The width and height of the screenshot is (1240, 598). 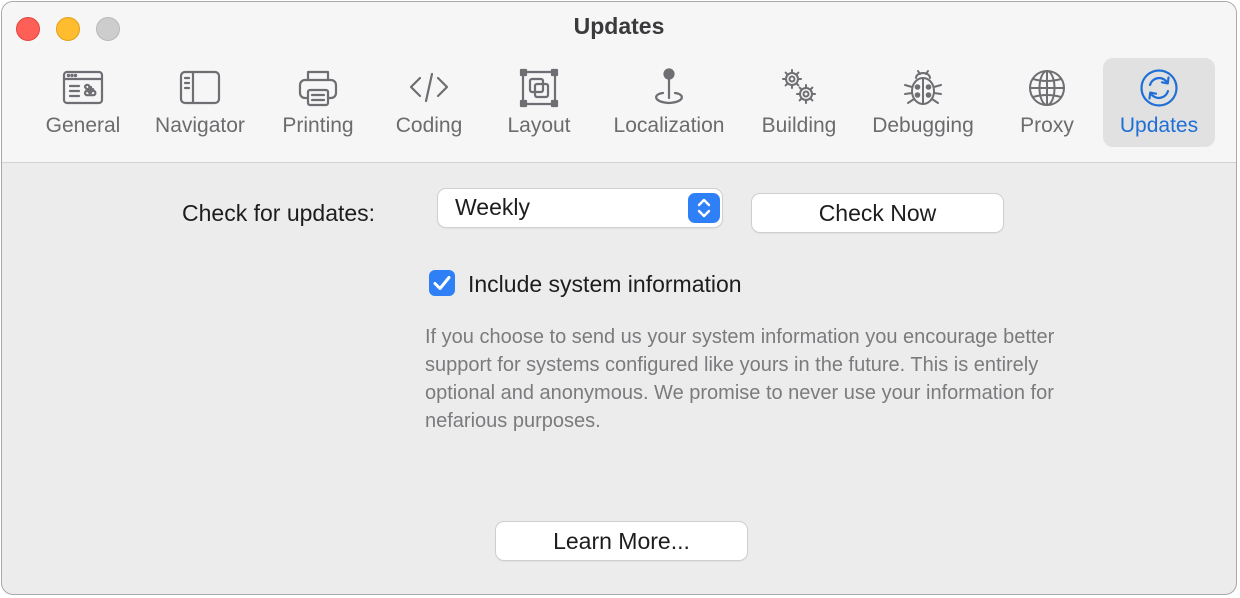 I want to click on include-system-info-checkbox, so click(x=442, y=283).